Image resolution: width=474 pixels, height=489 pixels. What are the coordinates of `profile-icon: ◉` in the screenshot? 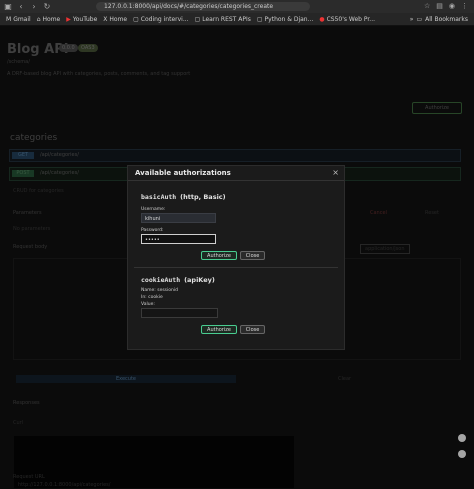 It's located at (452, 6).